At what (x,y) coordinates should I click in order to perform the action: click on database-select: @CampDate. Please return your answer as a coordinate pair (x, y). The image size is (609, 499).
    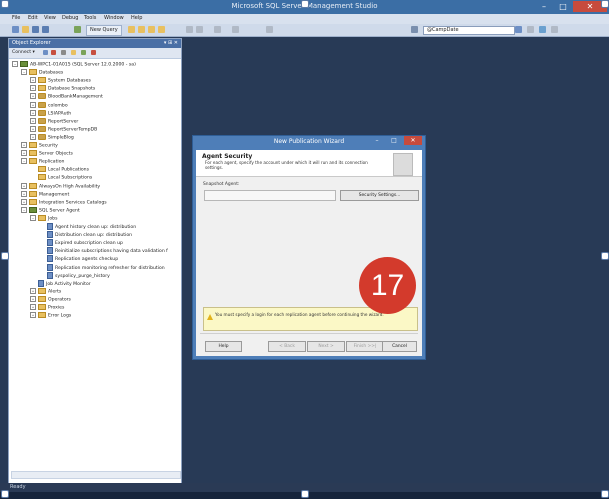
    Looking at the image, I should click on (469, 30).